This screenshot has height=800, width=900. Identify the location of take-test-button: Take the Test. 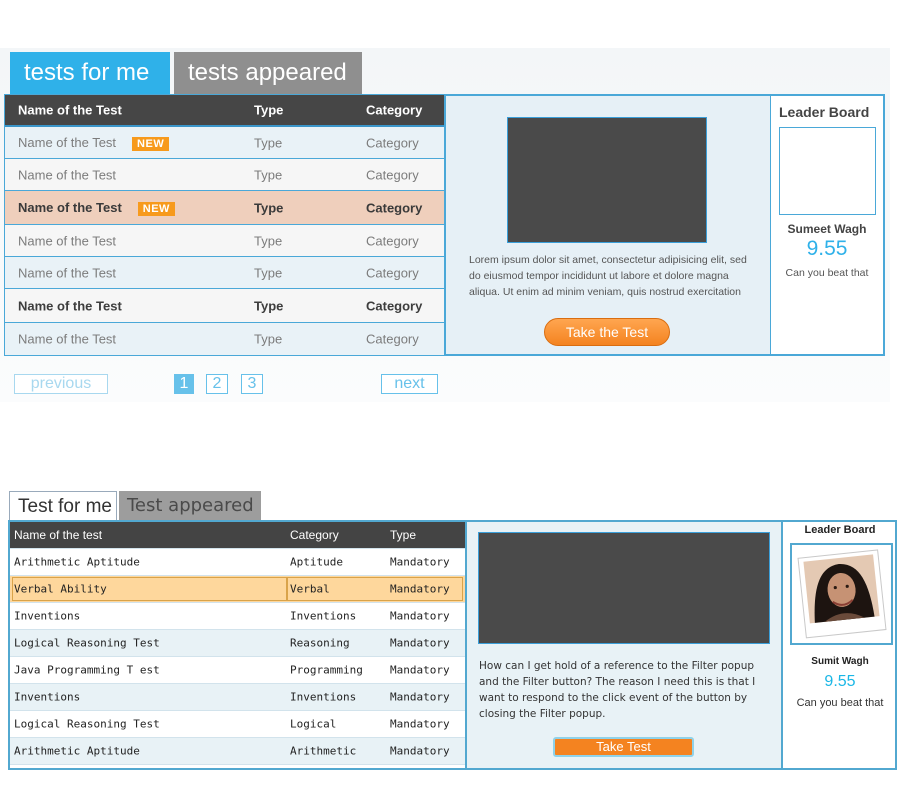
(607, 332).